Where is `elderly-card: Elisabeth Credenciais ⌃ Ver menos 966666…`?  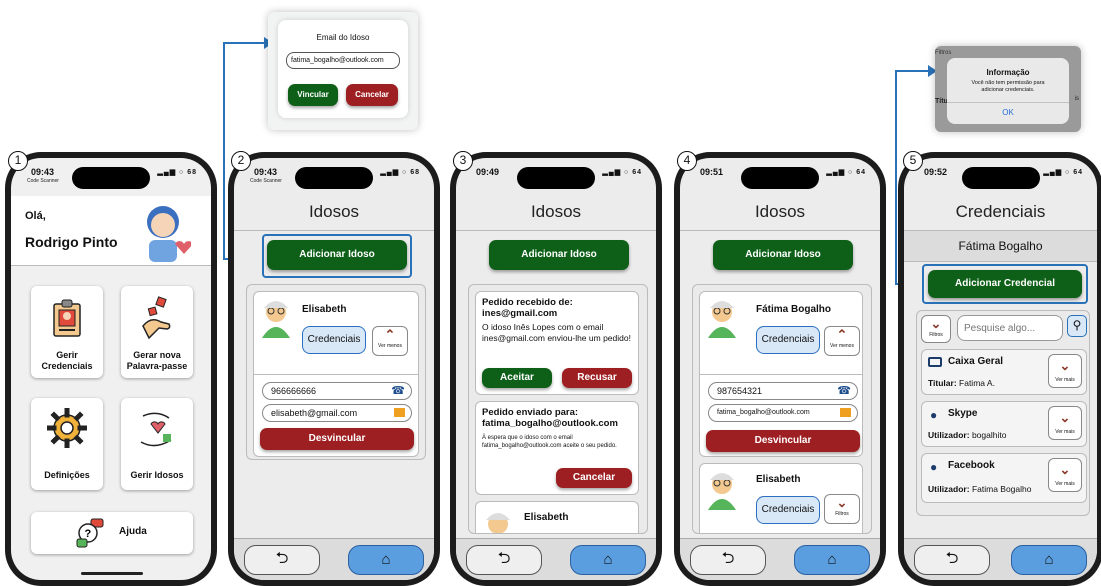 elderly-card: Elisabeth Credenciais ⌃ Ver menos 966666… is located at coordinates (336, 374).